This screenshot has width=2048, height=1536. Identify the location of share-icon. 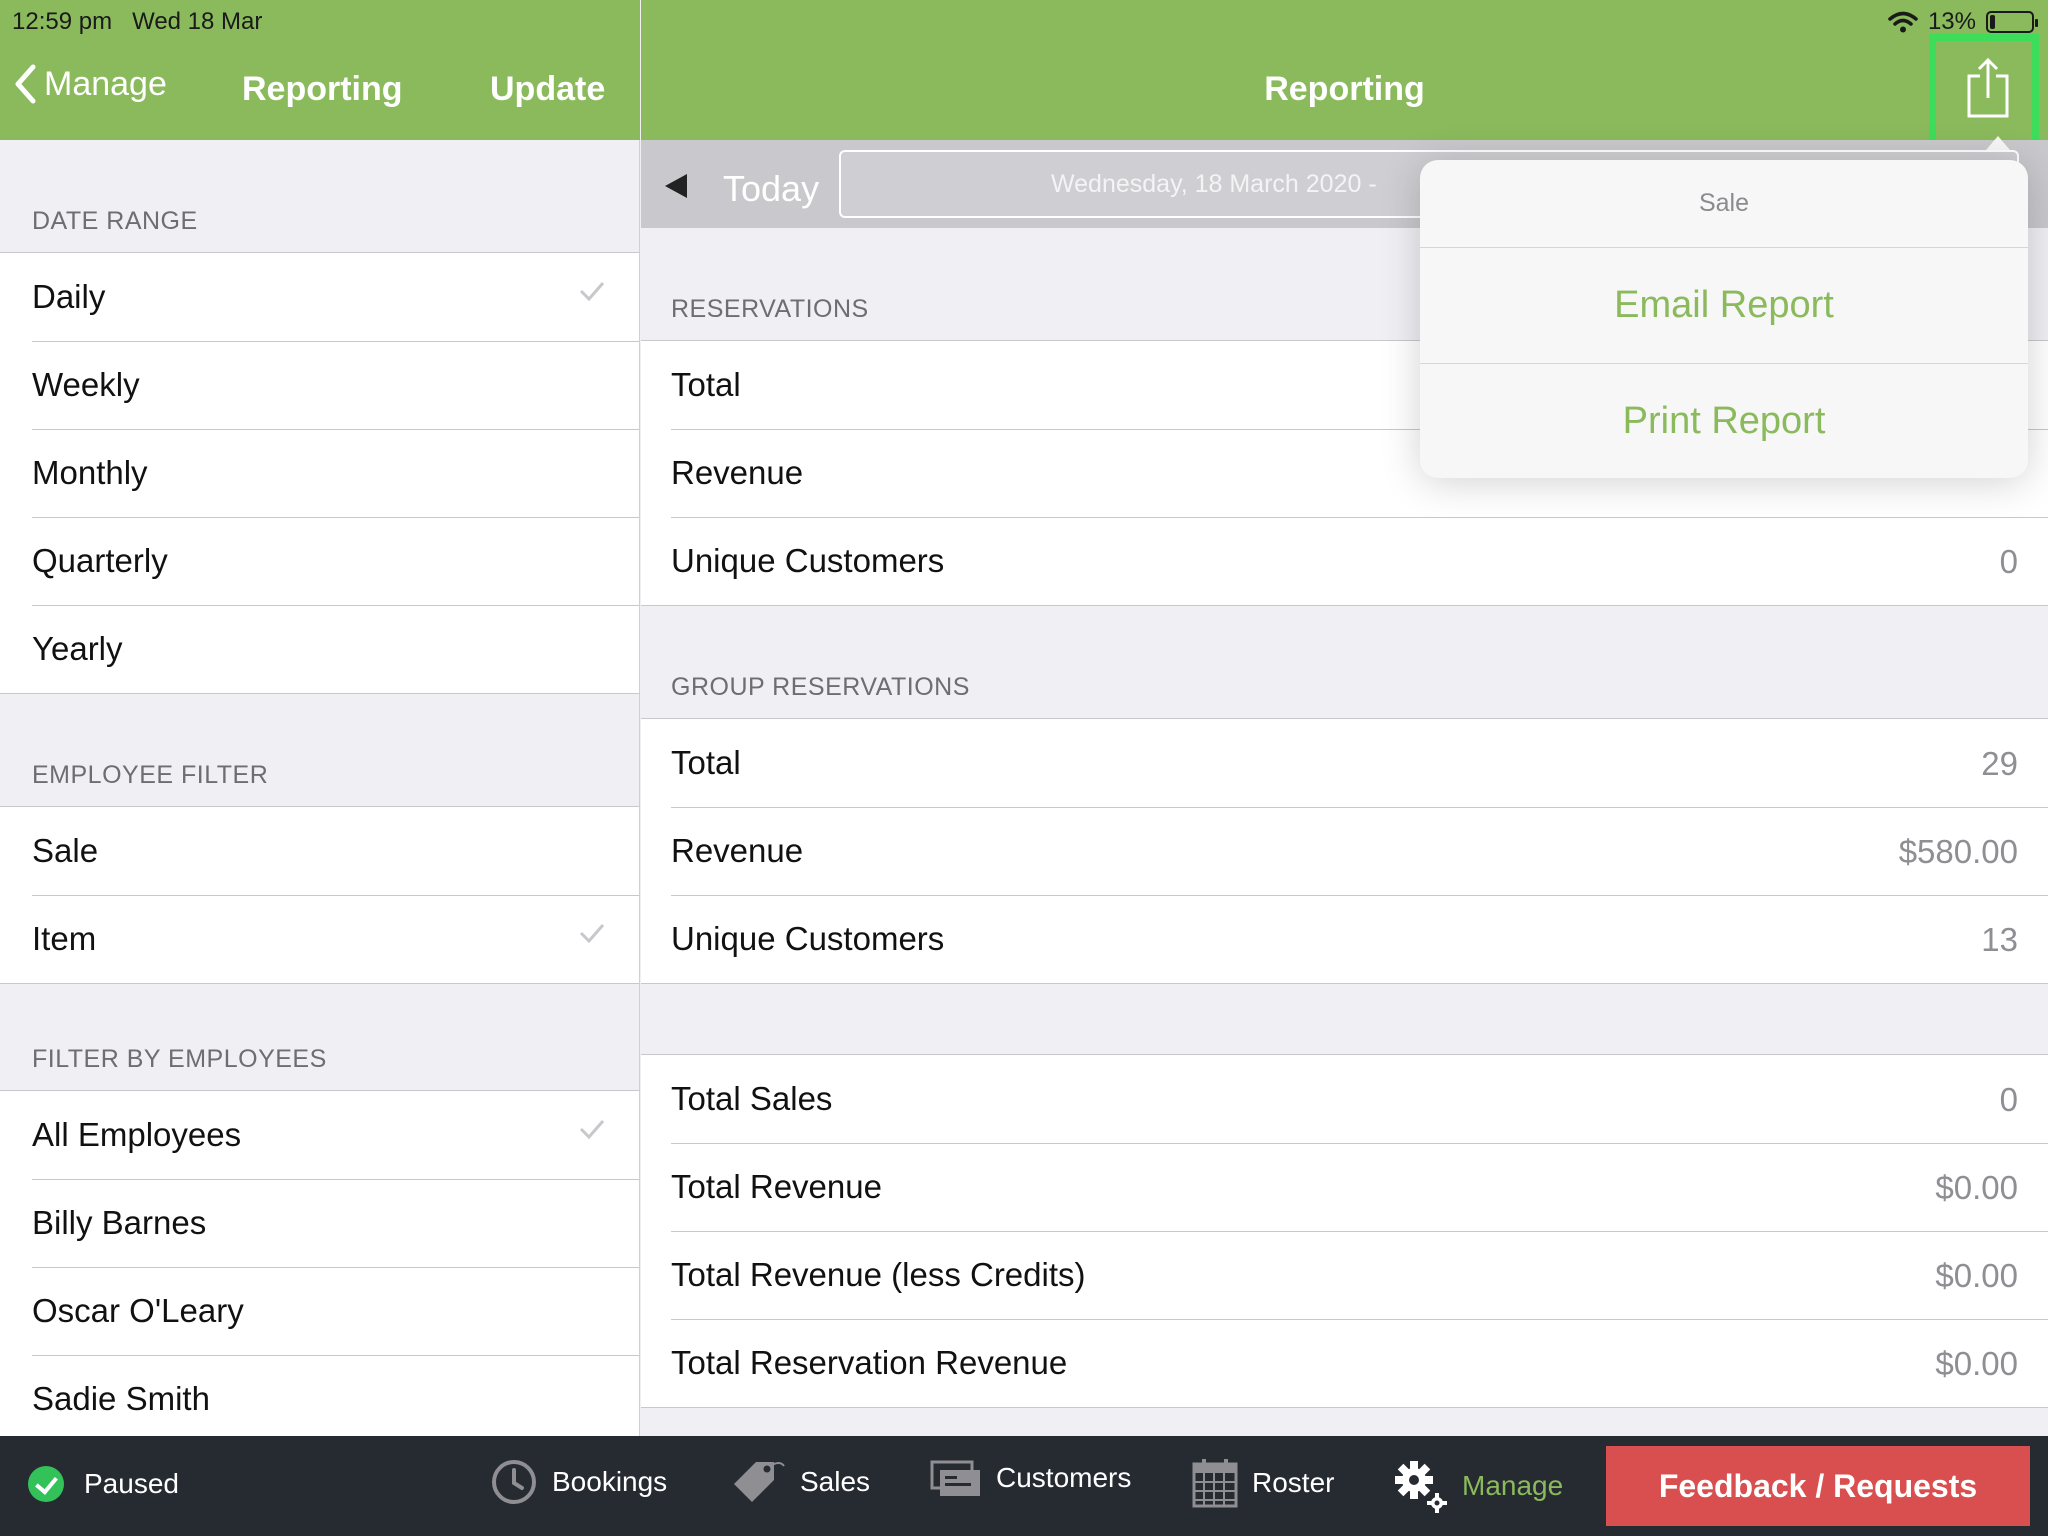
(1988, 87).